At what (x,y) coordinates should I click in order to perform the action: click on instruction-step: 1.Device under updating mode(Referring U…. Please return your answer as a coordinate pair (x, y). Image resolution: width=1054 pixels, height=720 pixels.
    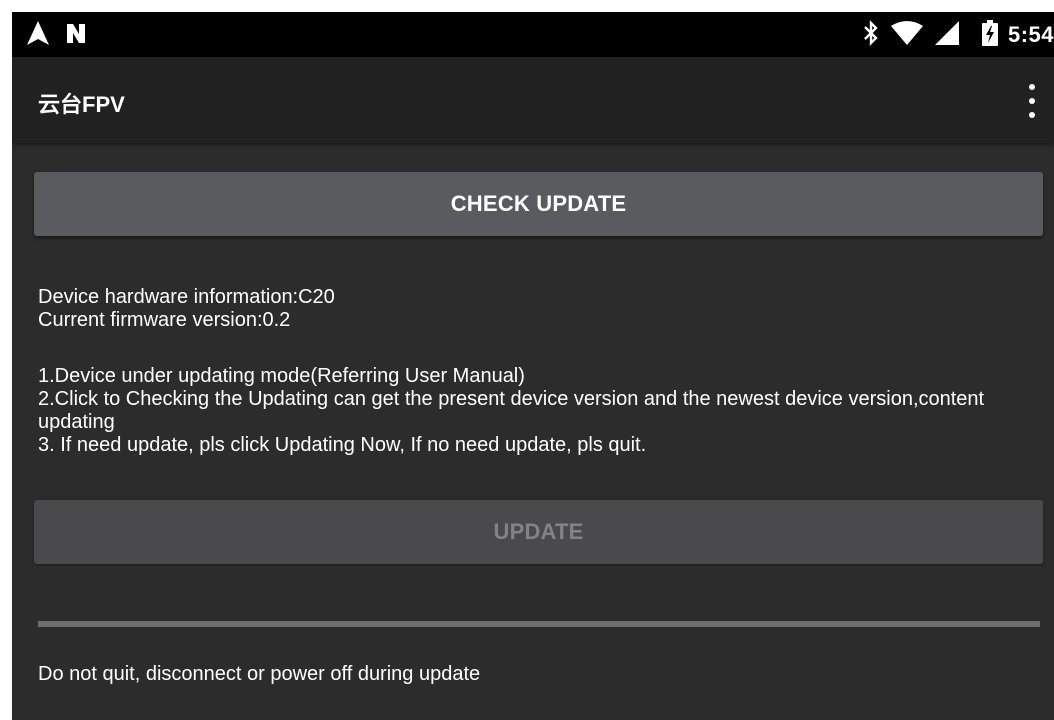
    Looking at the image, I should click on (281, 376).